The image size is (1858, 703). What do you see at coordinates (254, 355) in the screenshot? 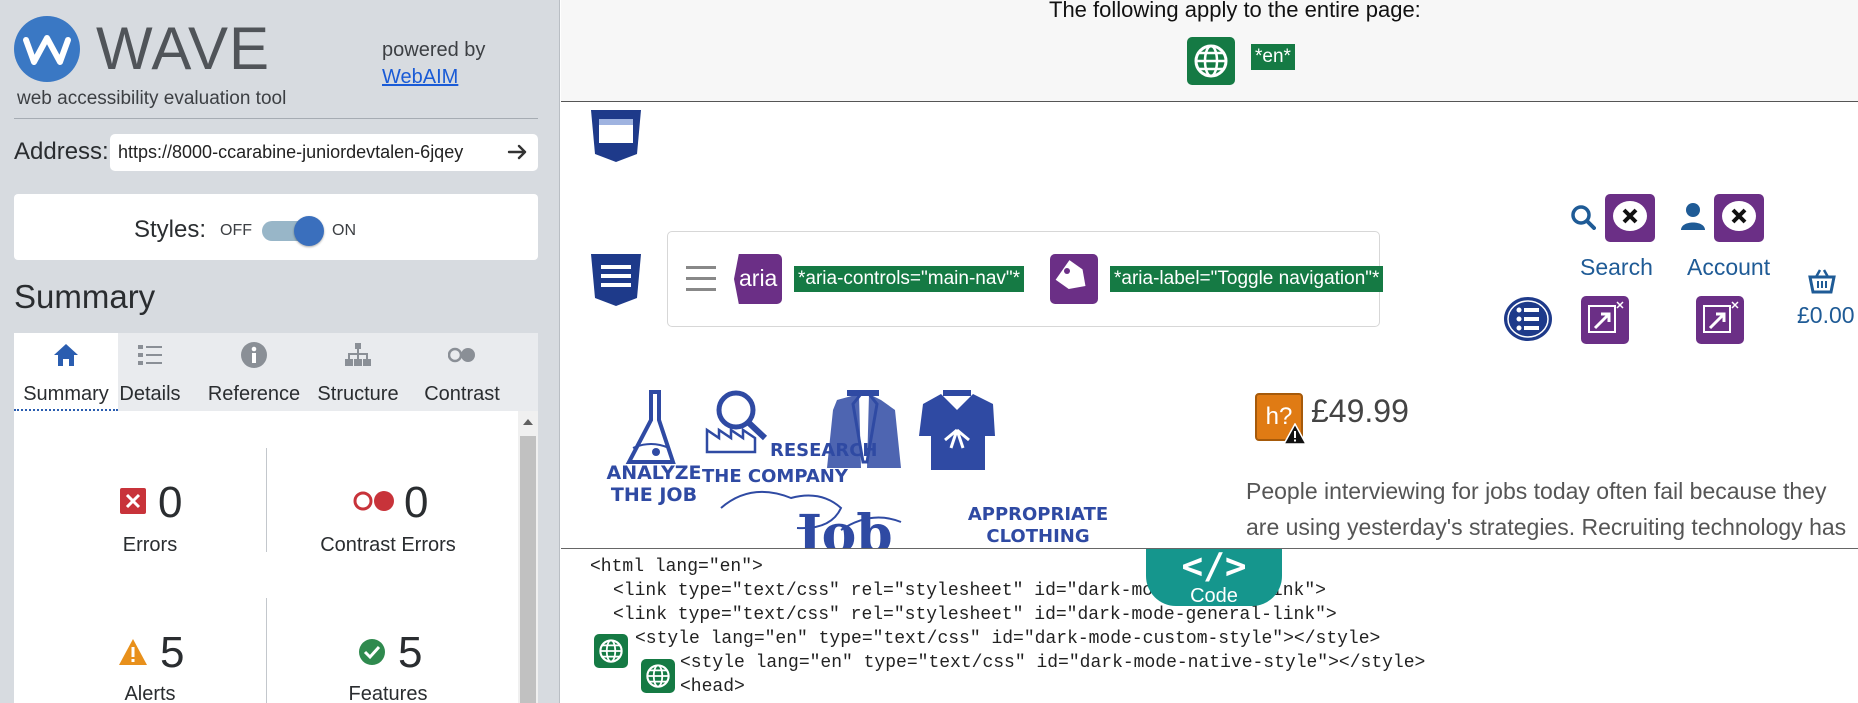
I see `info-icon` at bounding box center [254, 355].